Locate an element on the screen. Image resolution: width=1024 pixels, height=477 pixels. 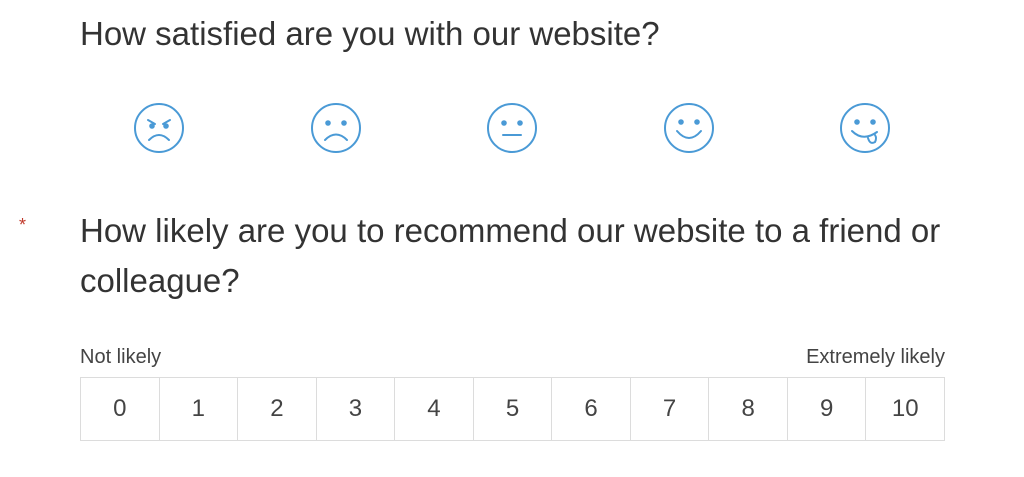
sad-face-icon is located at coordinates (336, 128).